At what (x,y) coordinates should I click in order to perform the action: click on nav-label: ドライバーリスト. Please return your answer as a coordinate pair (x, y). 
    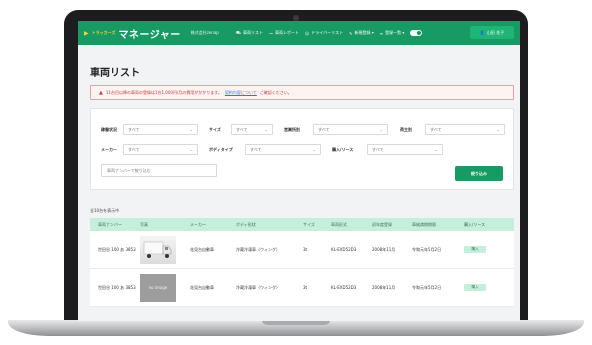
    Looking at the image, I should click on (327, 32).